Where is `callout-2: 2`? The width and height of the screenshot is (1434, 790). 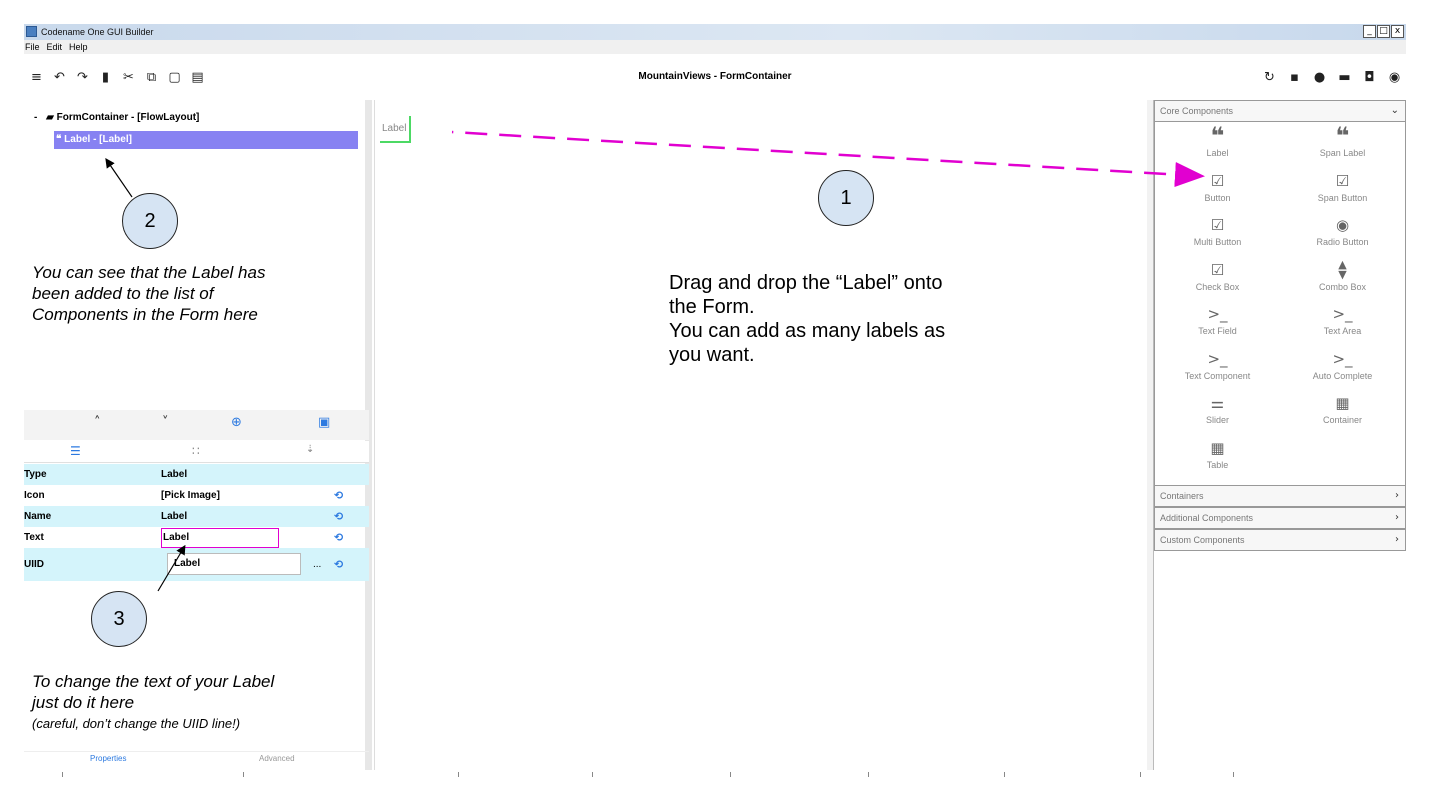
callout-2: 2 is located at coordinates (150, 221).